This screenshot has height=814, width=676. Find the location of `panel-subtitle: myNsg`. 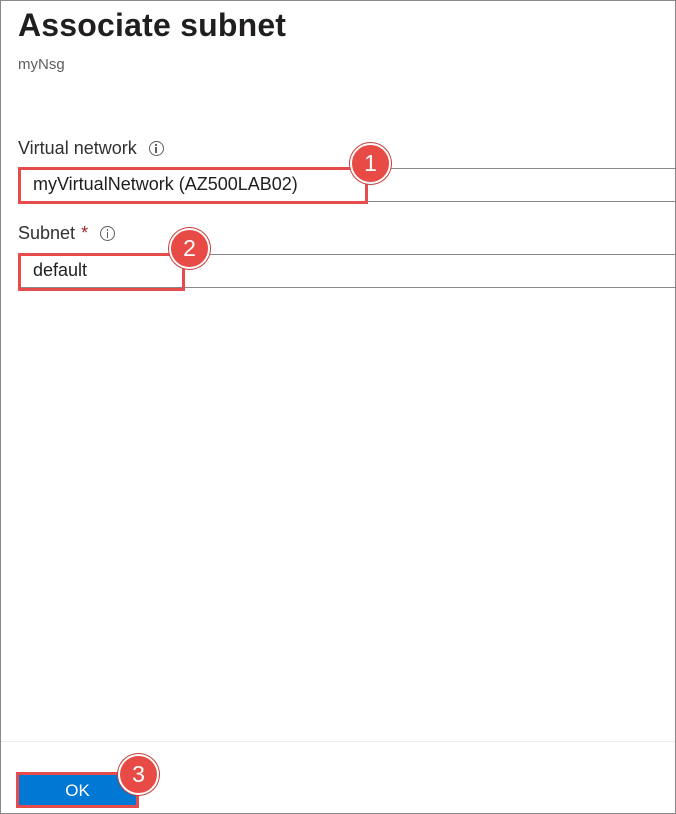

panel-subtitle: myNsg is located at coordinates (41, 64).